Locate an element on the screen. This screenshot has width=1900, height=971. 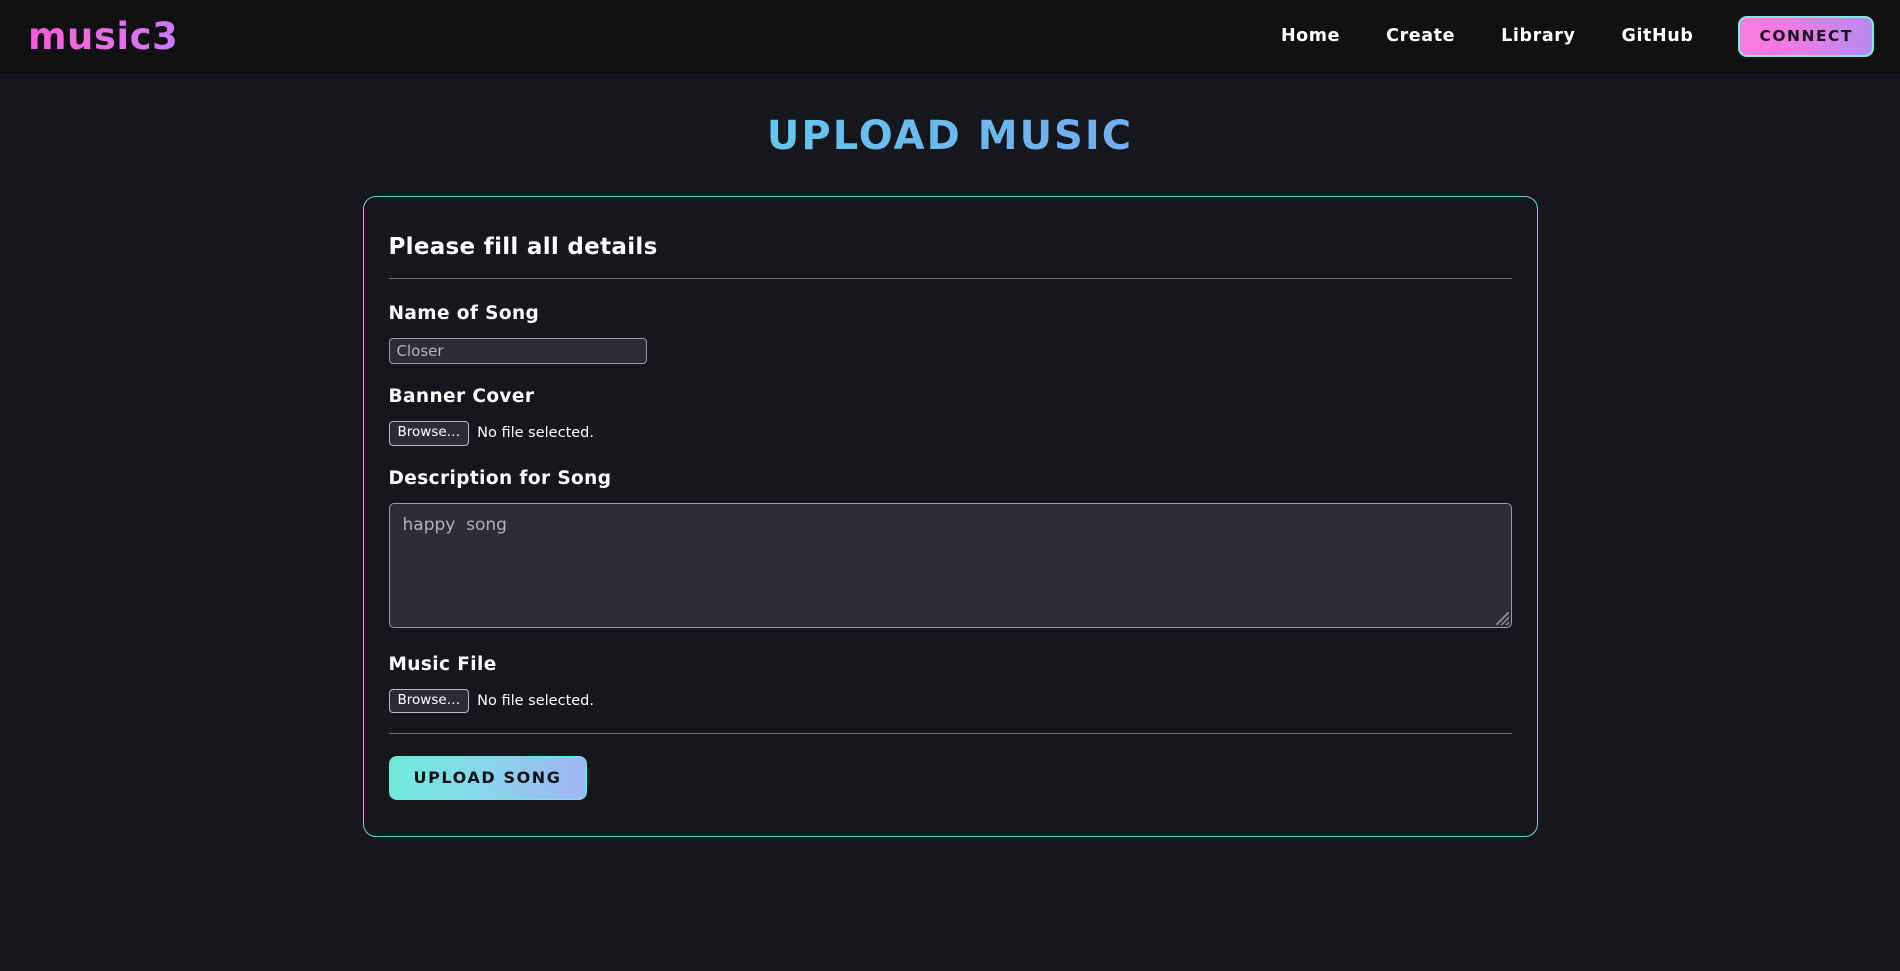
banner-cover-file-input: Browse… No file selected. is located at coordinates (950, 433).